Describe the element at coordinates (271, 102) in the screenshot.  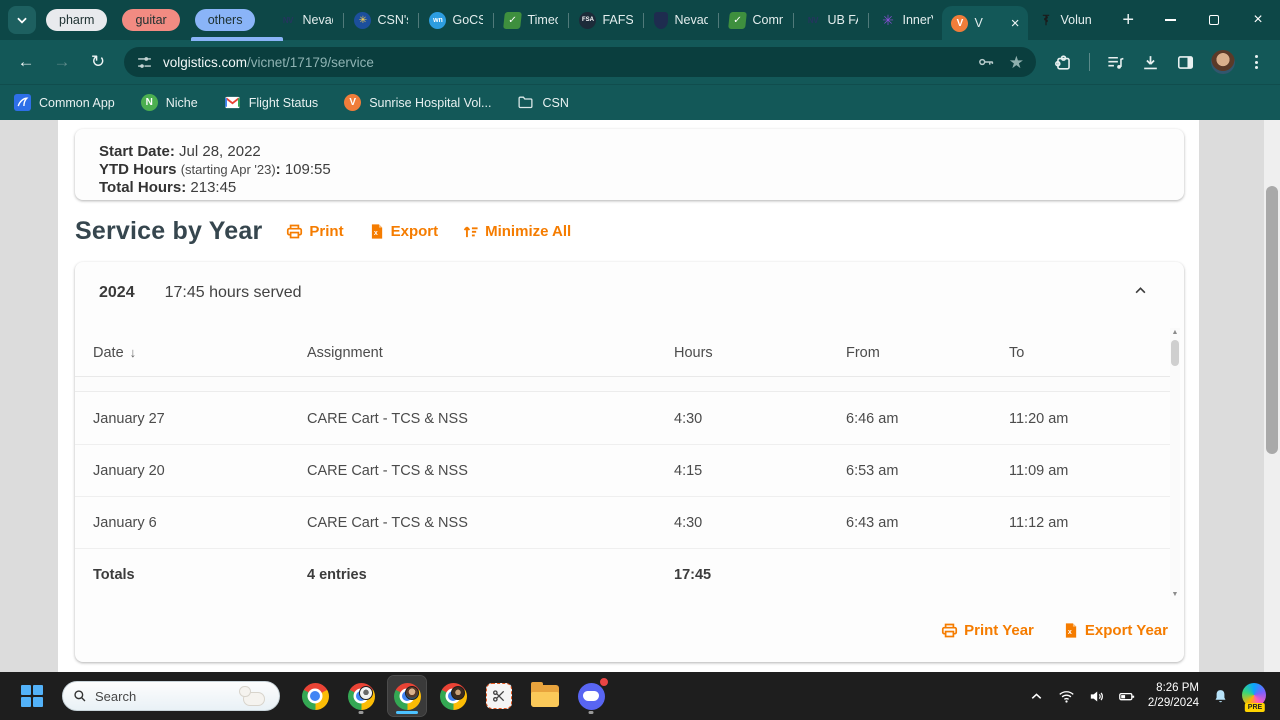
I see `bookmark-item: Flight Status` at that location.